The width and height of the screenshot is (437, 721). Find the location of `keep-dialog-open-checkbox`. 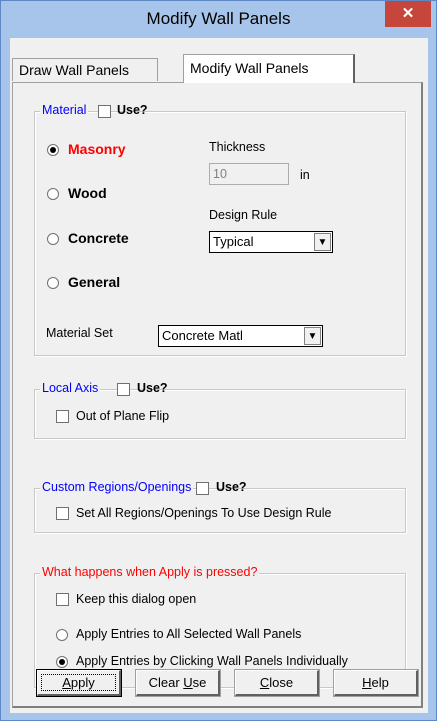

keep-dialog-open-checkbox is located at coordinates (62, 599).